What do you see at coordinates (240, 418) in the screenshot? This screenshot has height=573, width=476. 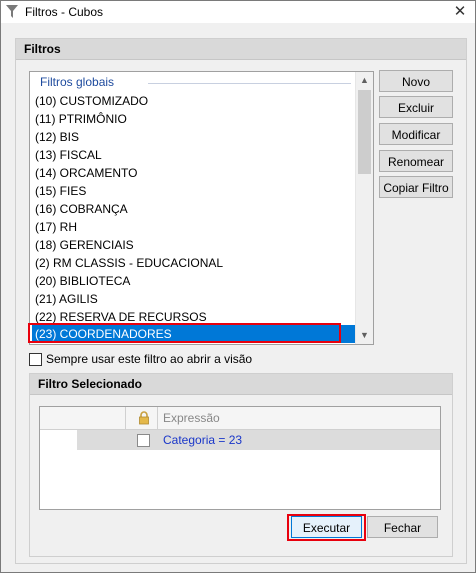 I see `grid-header: Expressão` at bounding box center [240, 418].